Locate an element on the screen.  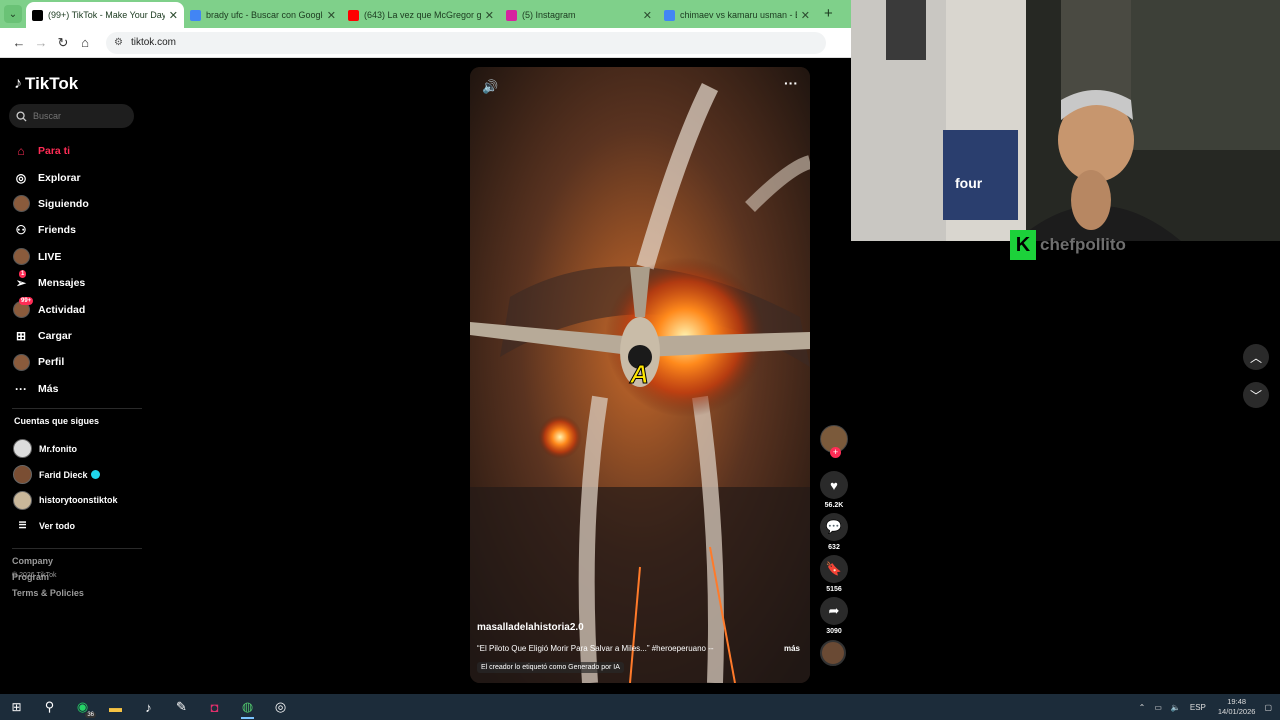
chevron-down-icon: ﹀ is located at coordinates (1255, 395).